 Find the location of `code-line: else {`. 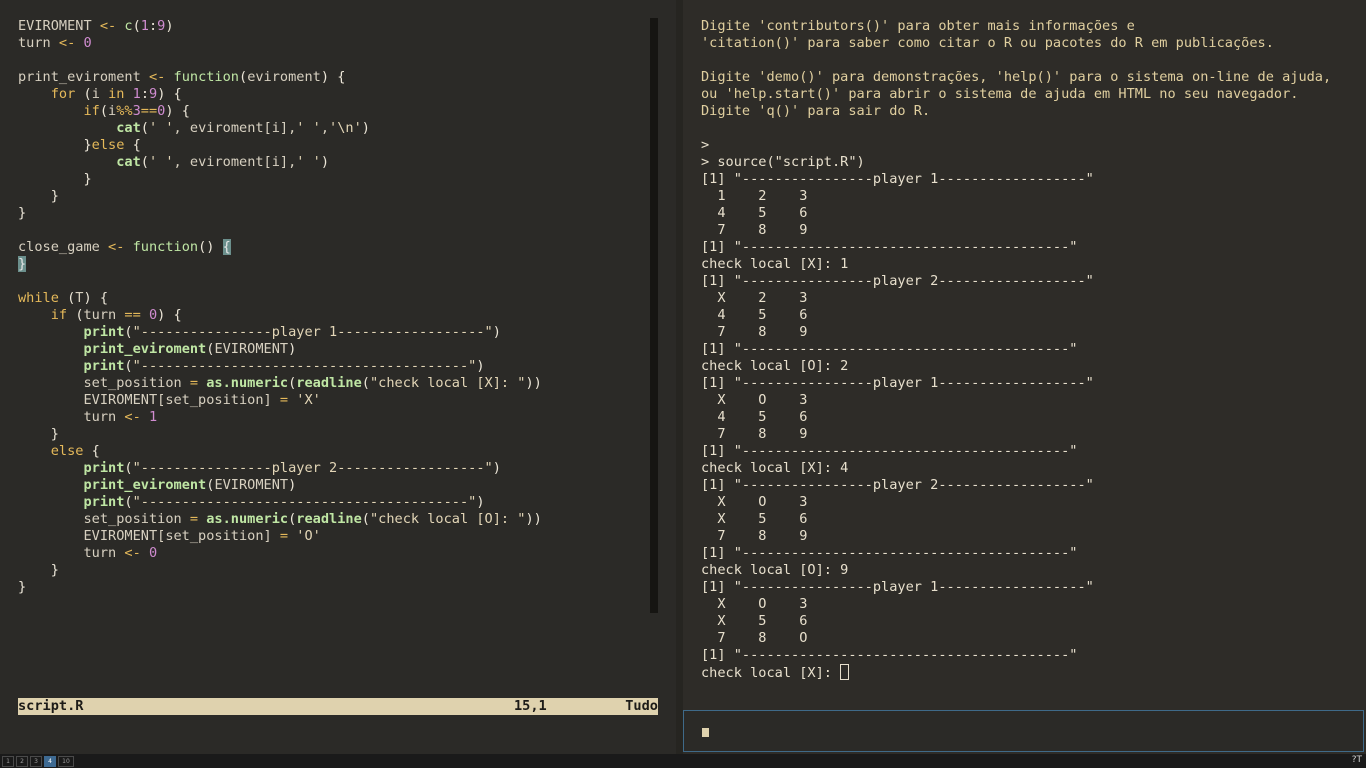

code-line: else { is located at coordinates (280, 451).